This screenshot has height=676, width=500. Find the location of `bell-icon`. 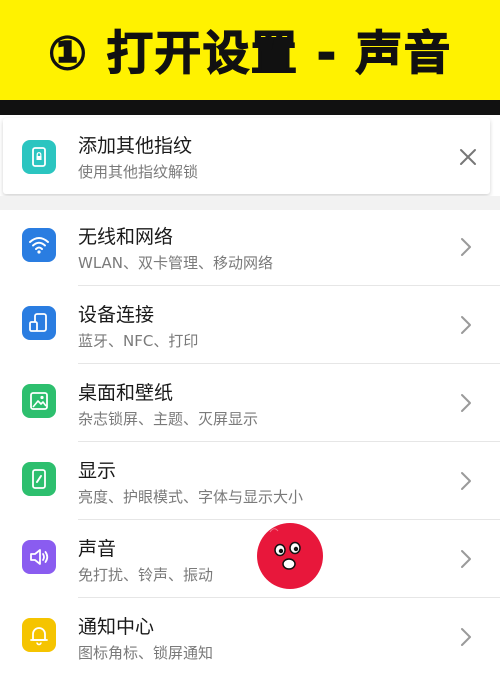

bell-icon is located at coordinates (39, 635).